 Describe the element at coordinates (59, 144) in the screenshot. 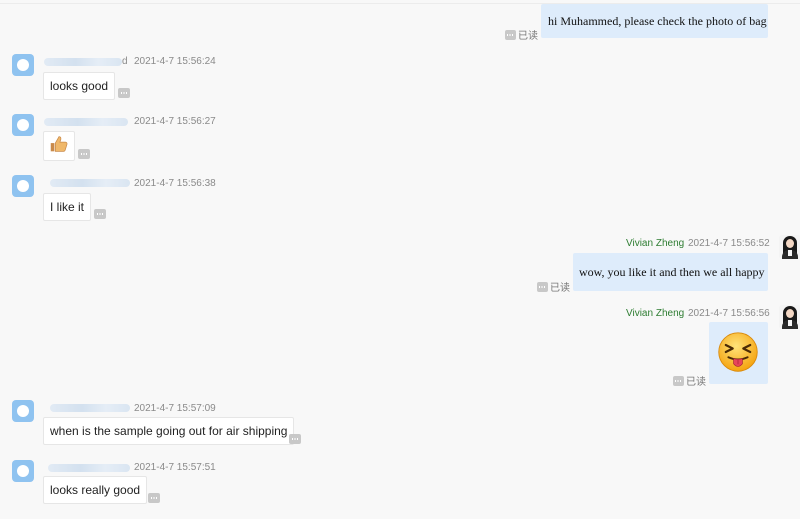

I see `thumbs-up-icon` at that location.